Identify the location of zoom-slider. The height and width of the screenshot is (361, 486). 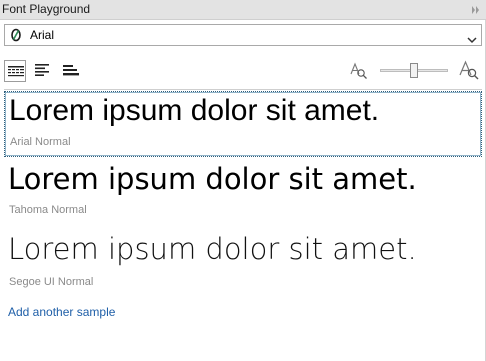
(414, 71).